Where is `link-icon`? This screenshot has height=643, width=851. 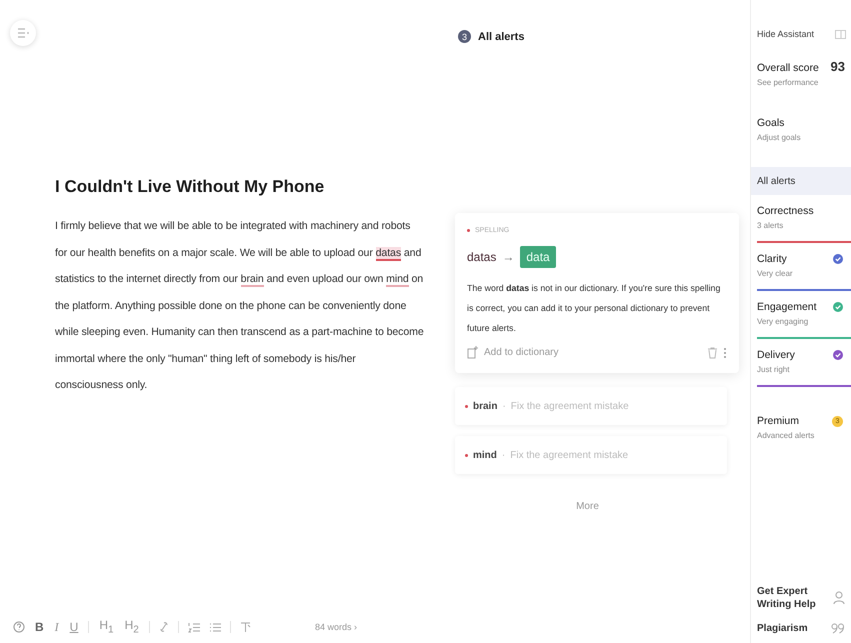
link-icon is located at coordinates (163, 627).